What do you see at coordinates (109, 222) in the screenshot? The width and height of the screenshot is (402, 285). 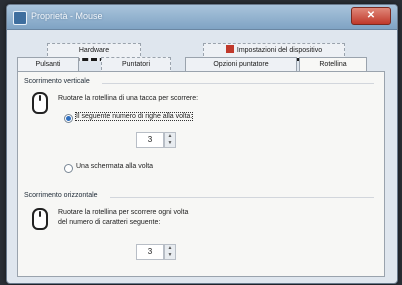 I see `horizontal-description-line2: del numero di caratteri seguente:` at bounding box center [109, 222].